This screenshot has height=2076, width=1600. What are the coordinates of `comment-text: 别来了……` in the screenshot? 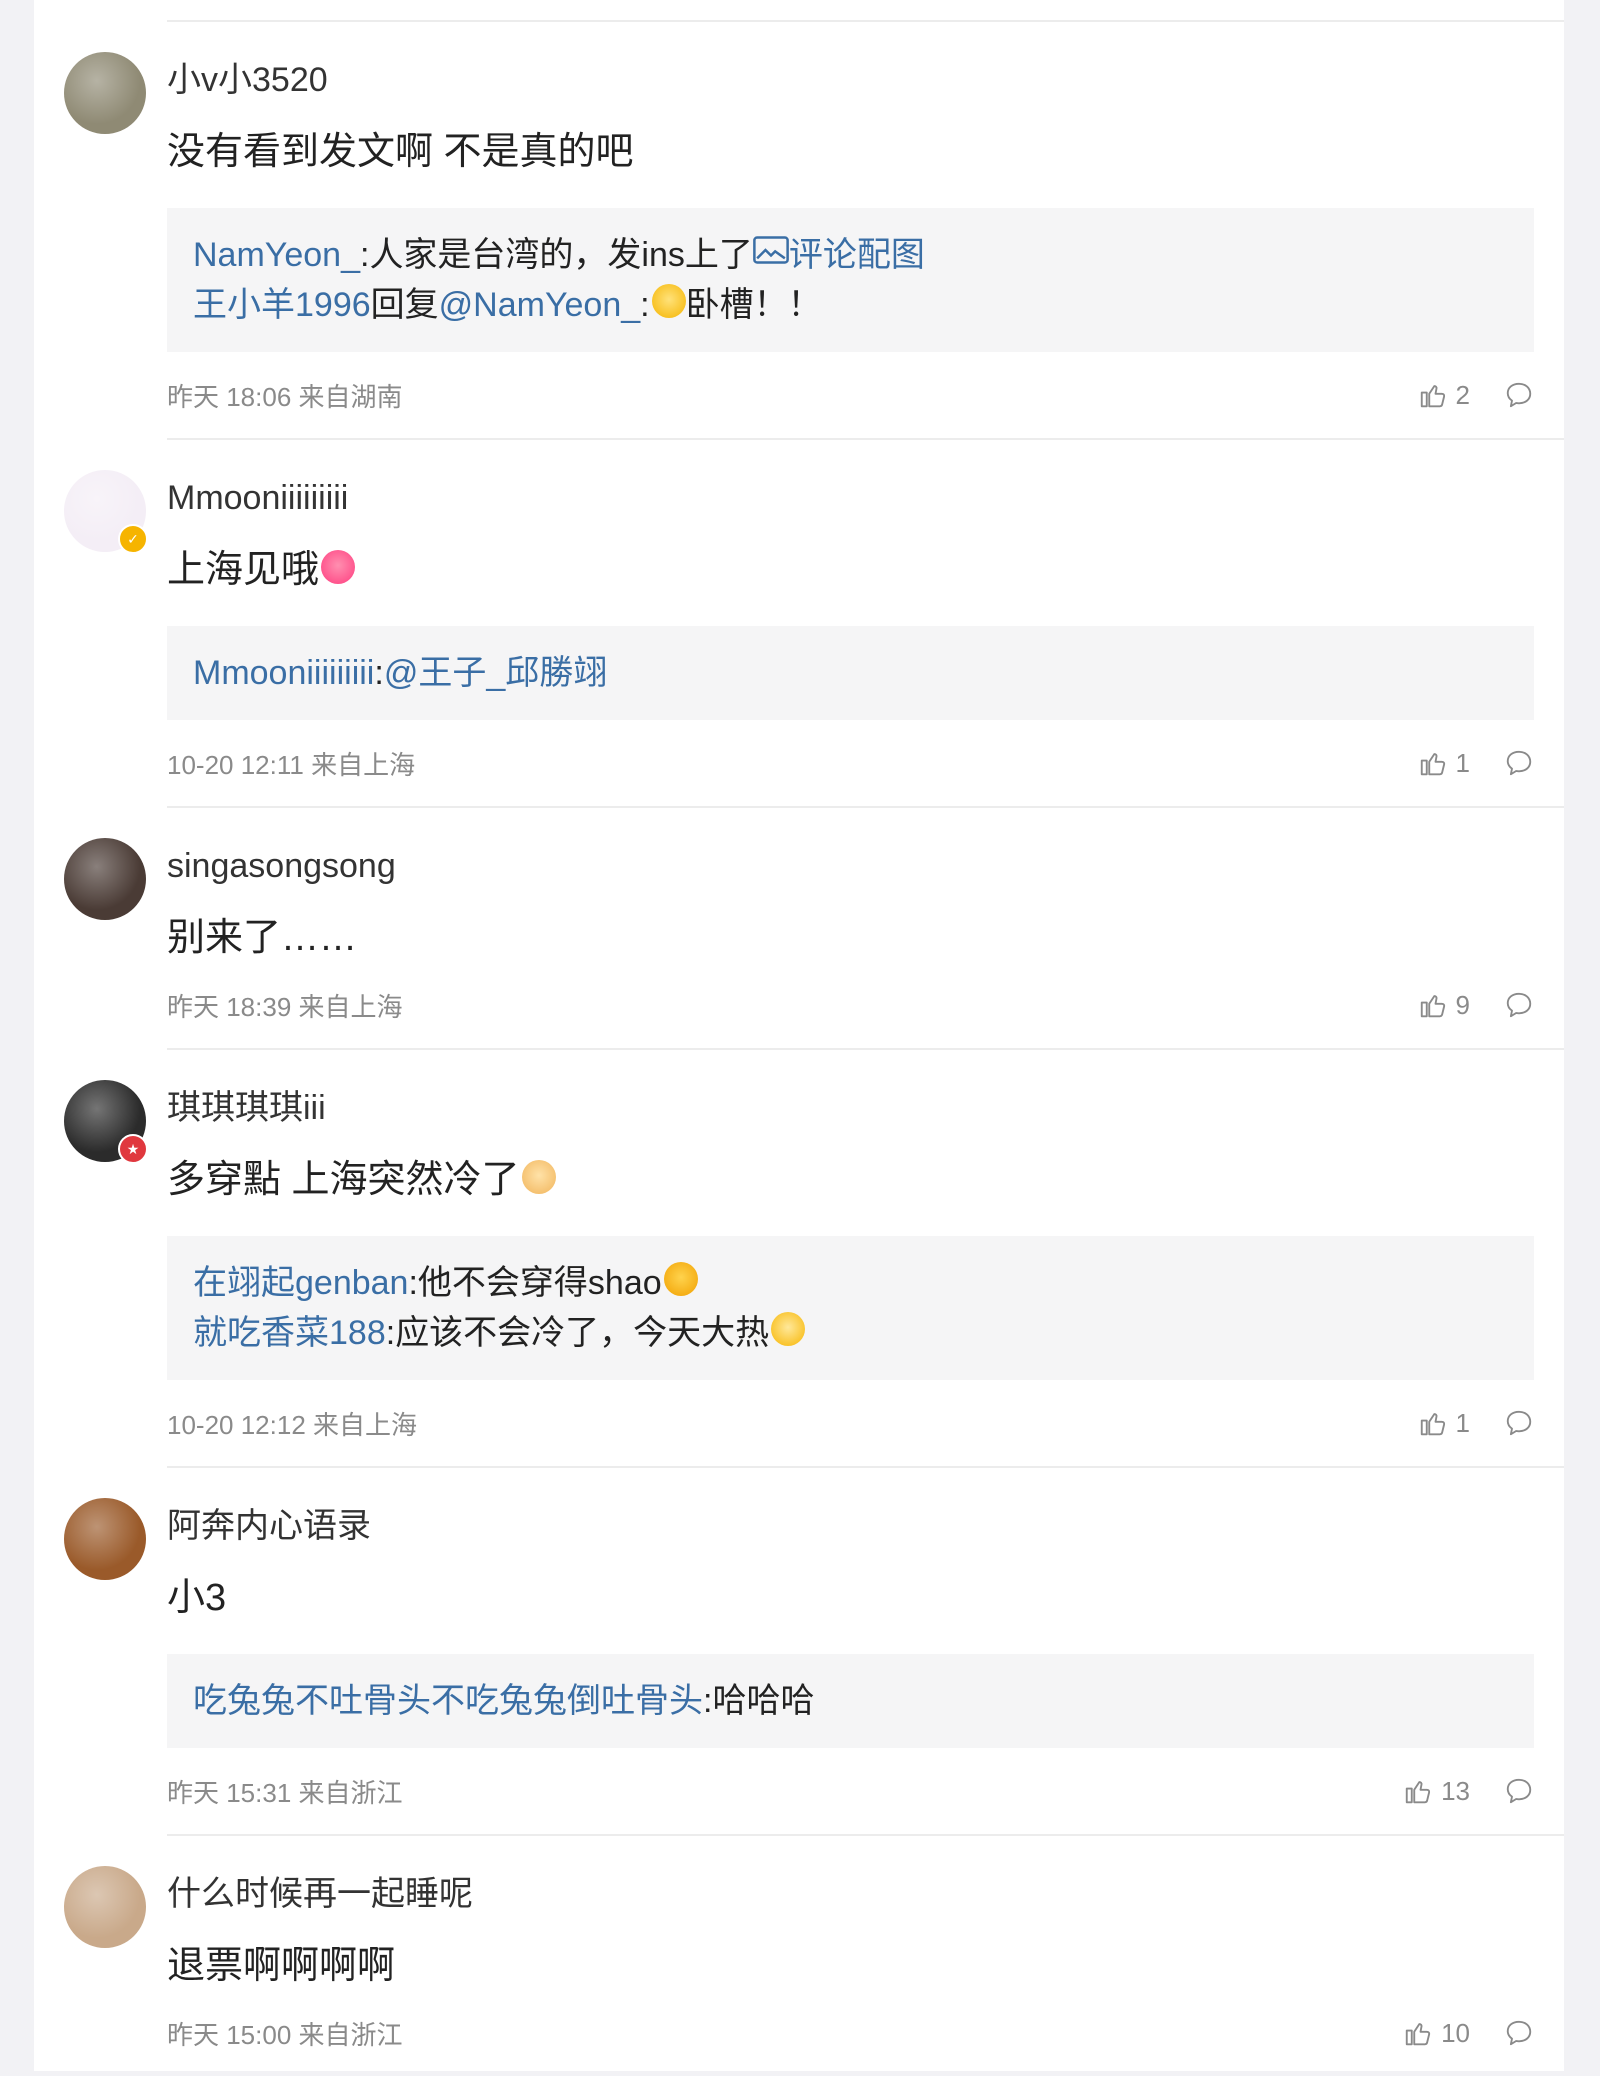 It's located at (850, 938).